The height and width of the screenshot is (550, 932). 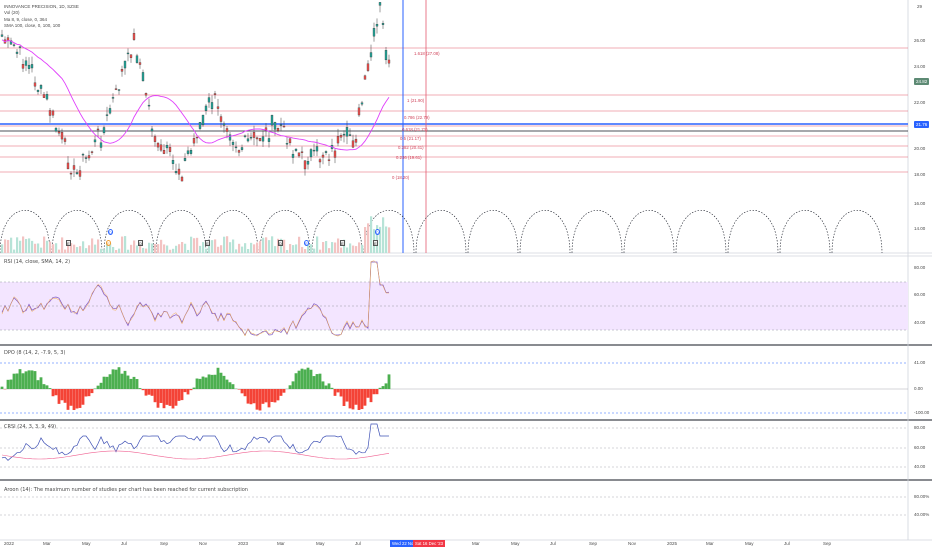 What do you see at coordinates (920, 447) in the screenshot?
I see `crsi-tick: 60.00` at bounding box center [920, 447].